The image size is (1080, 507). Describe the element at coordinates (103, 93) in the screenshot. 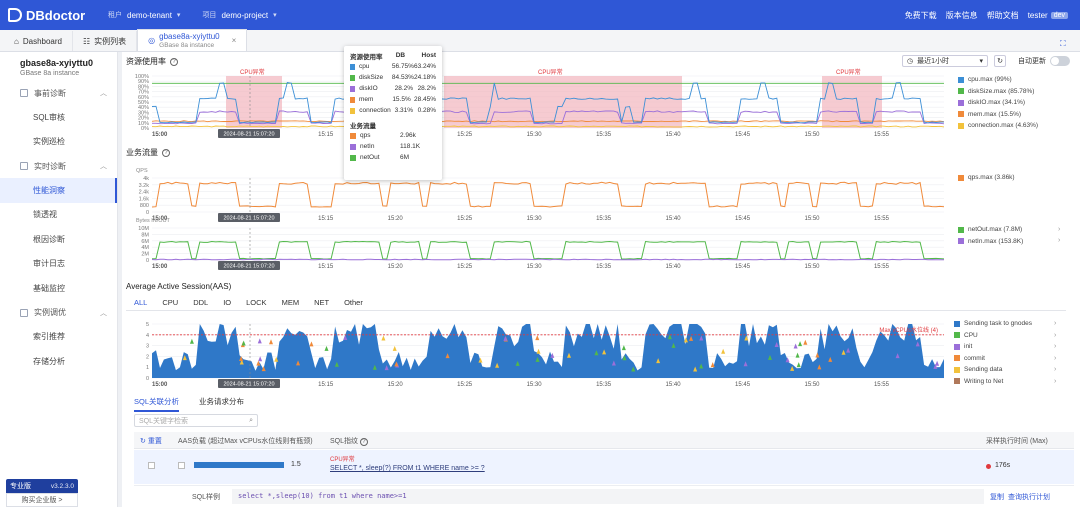

I see `chevron-up-icon: ︿` at that location.